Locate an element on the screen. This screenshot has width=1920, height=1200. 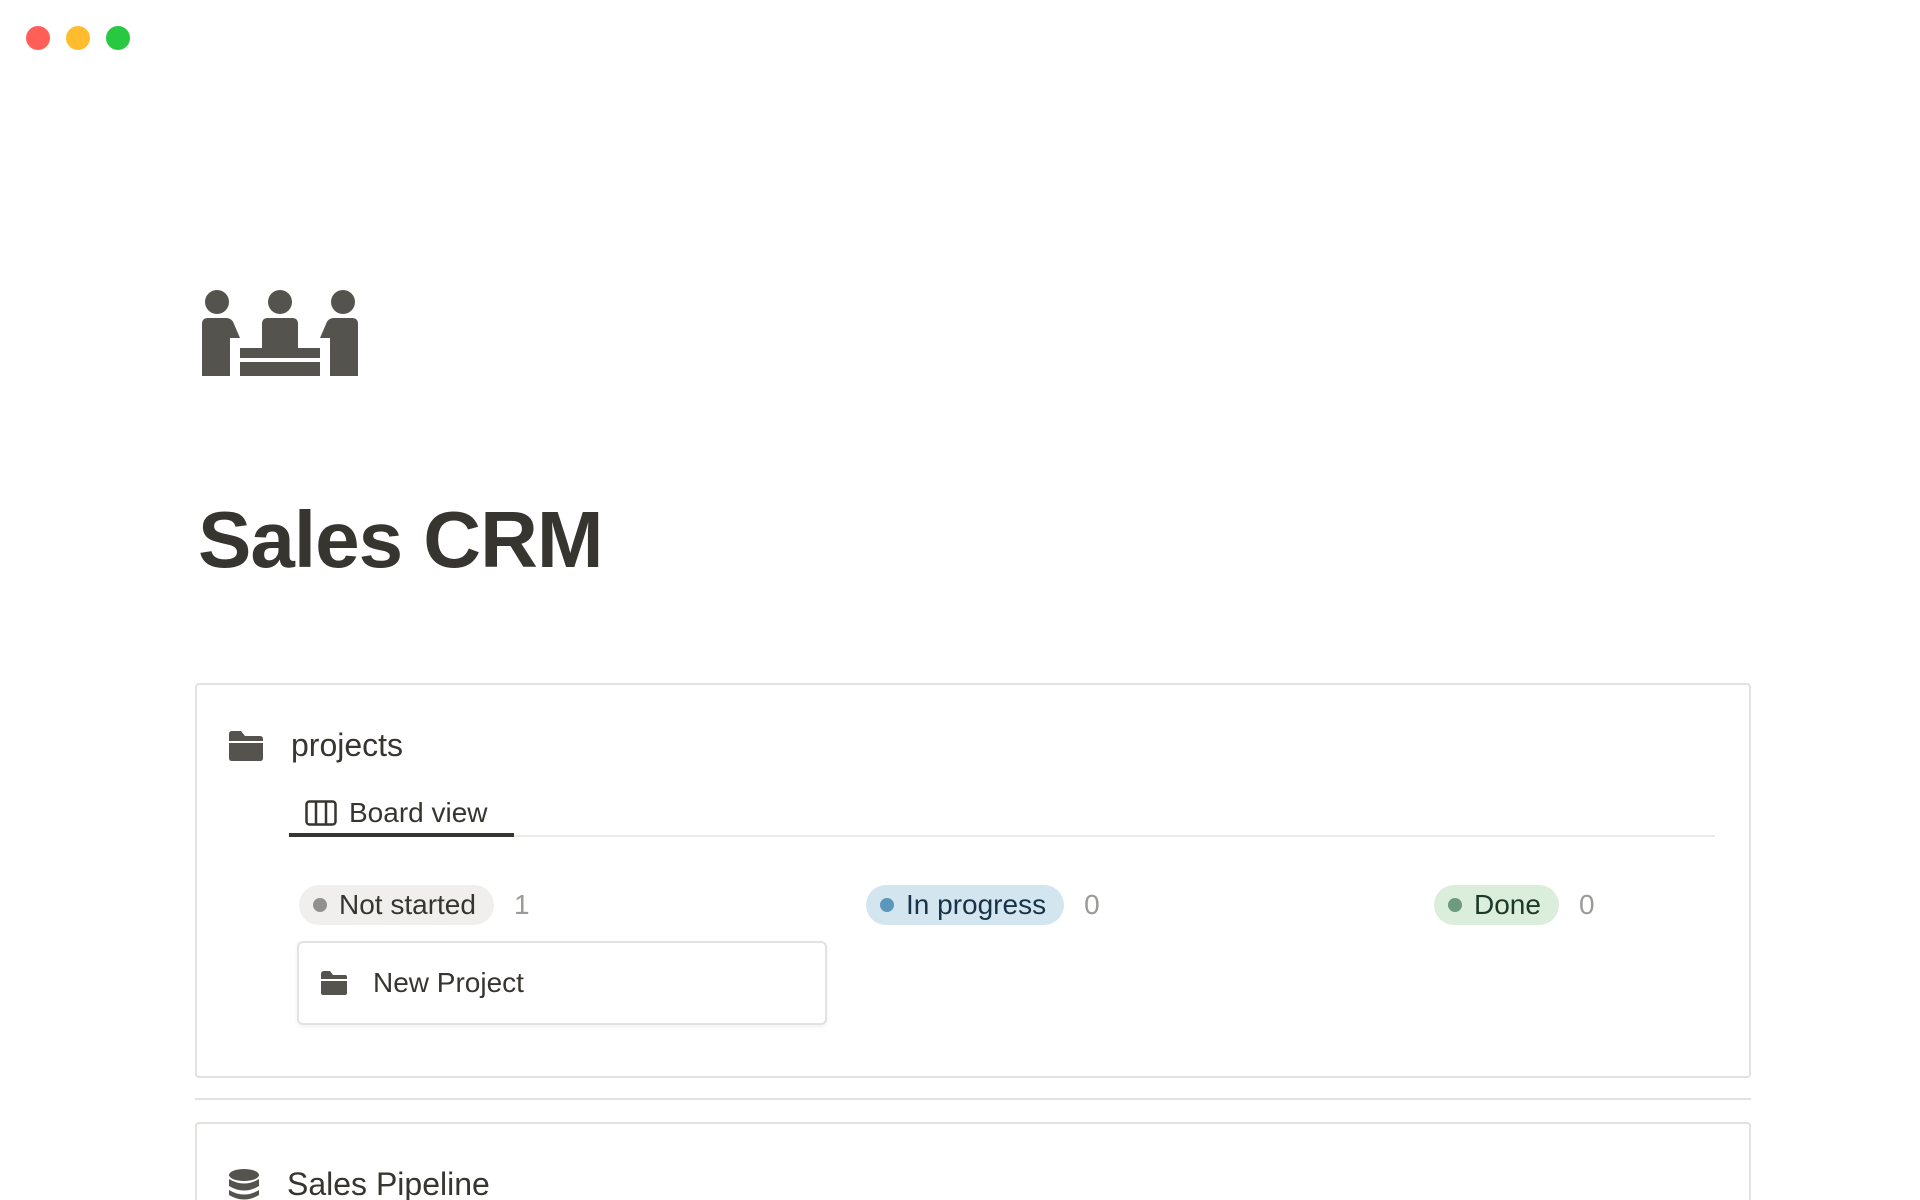
group-in-progress: In progress 0 is located at coordinates (983, 905).